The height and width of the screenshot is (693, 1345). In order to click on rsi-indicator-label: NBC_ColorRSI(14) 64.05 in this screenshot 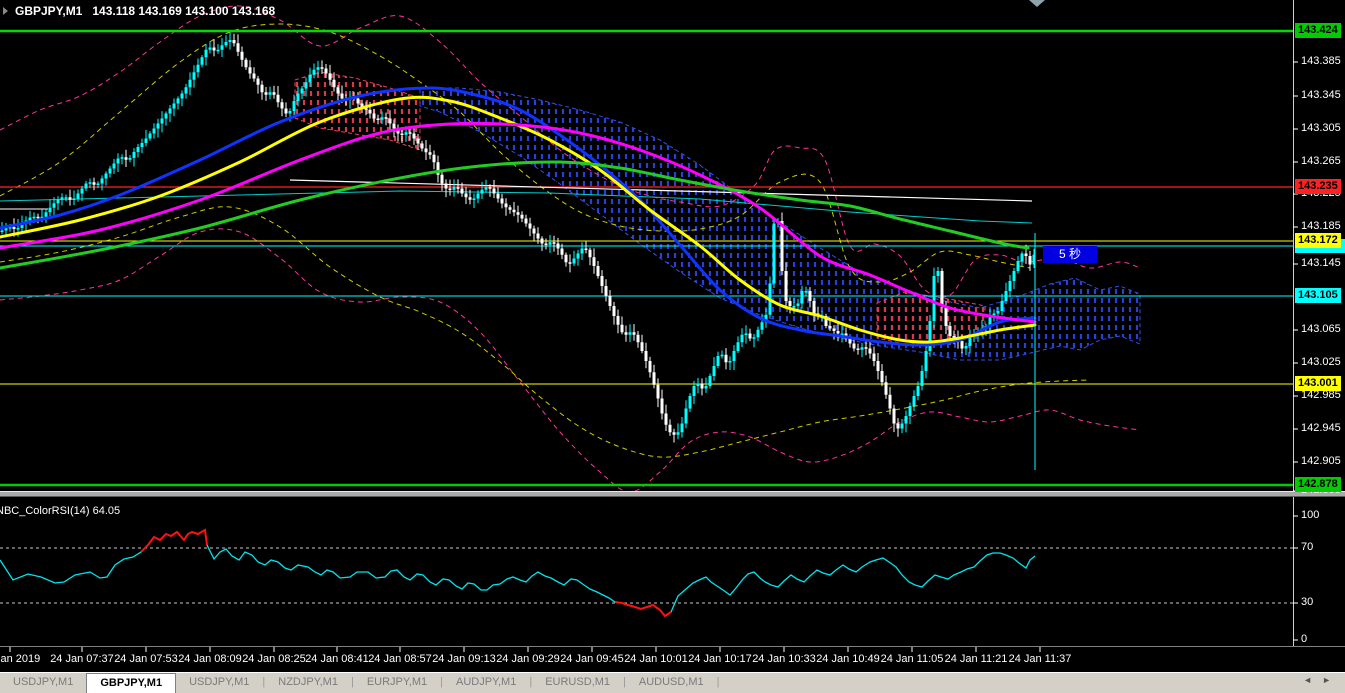, I will do `click(60, 511)`.